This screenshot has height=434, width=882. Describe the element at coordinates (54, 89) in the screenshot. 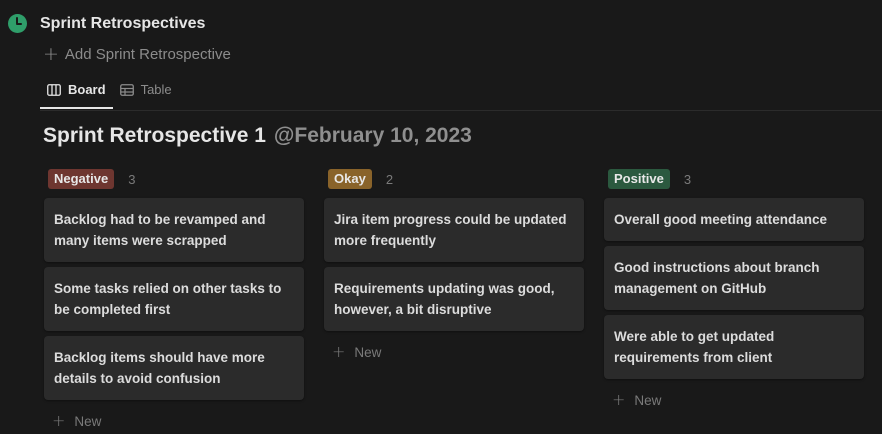

I see `board-icon` at that location.